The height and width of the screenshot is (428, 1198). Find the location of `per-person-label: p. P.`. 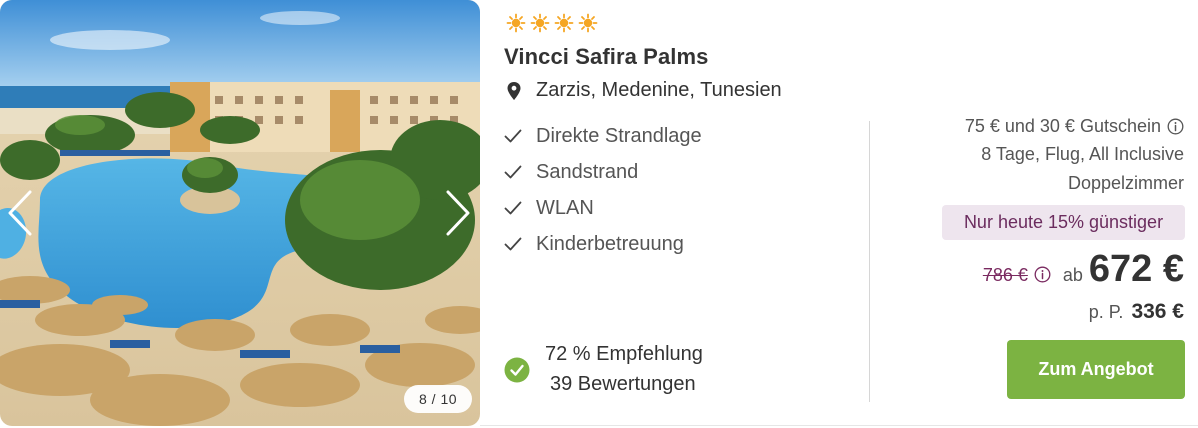

per-person-label: p. P. is located at coordinates (1106, 312).